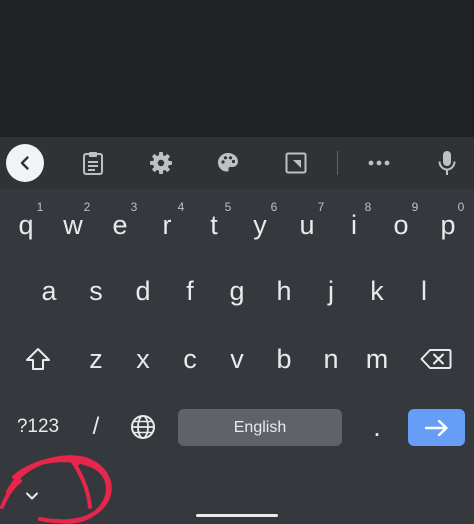 This screenshot has width=474, height=524. I want to click on key-s: s, so click(96, 291).